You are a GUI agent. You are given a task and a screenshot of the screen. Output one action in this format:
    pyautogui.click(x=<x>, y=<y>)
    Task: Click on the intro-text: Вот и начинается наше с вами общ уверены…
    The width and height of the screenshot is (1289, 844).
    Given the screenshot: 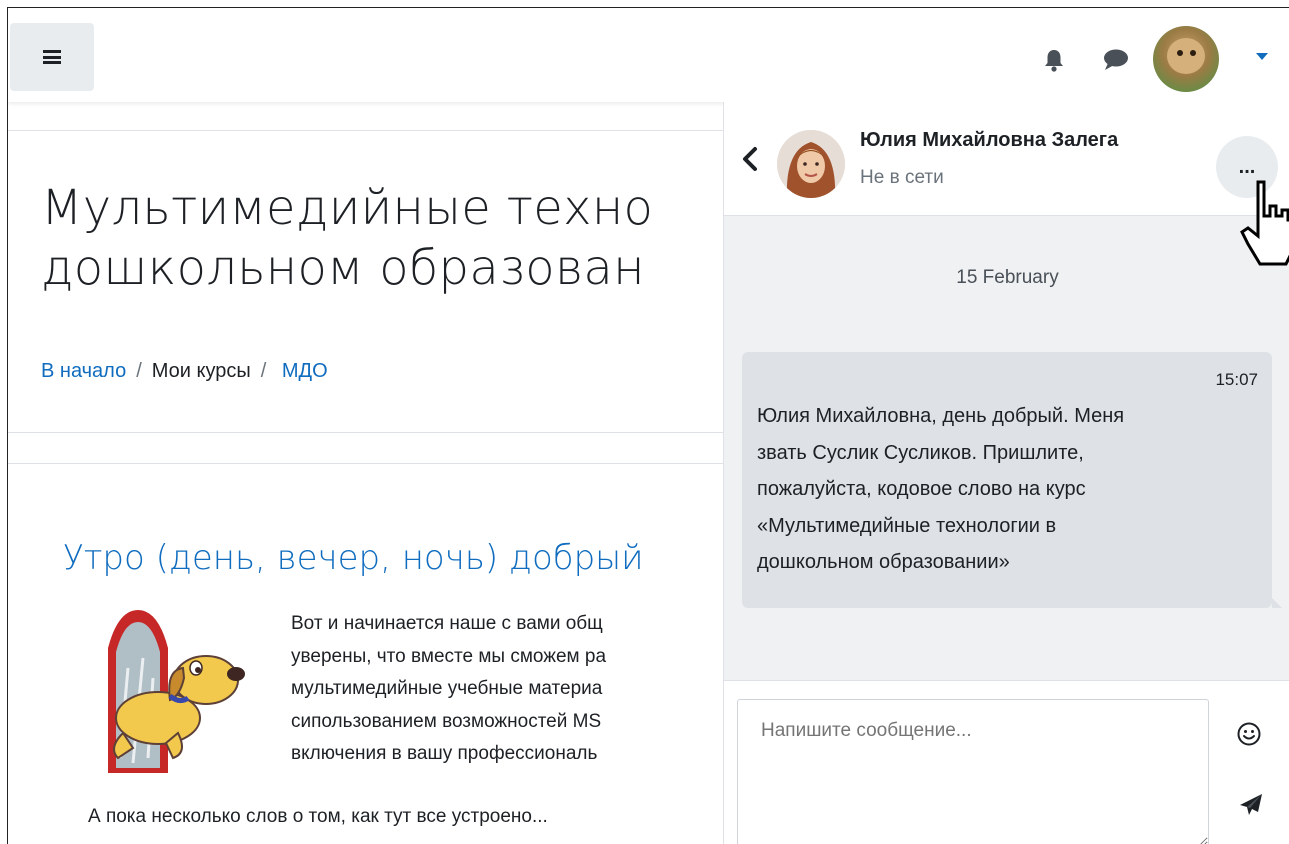 What is the action you would take?
    pyautogui.click(x=448, y=689)
    